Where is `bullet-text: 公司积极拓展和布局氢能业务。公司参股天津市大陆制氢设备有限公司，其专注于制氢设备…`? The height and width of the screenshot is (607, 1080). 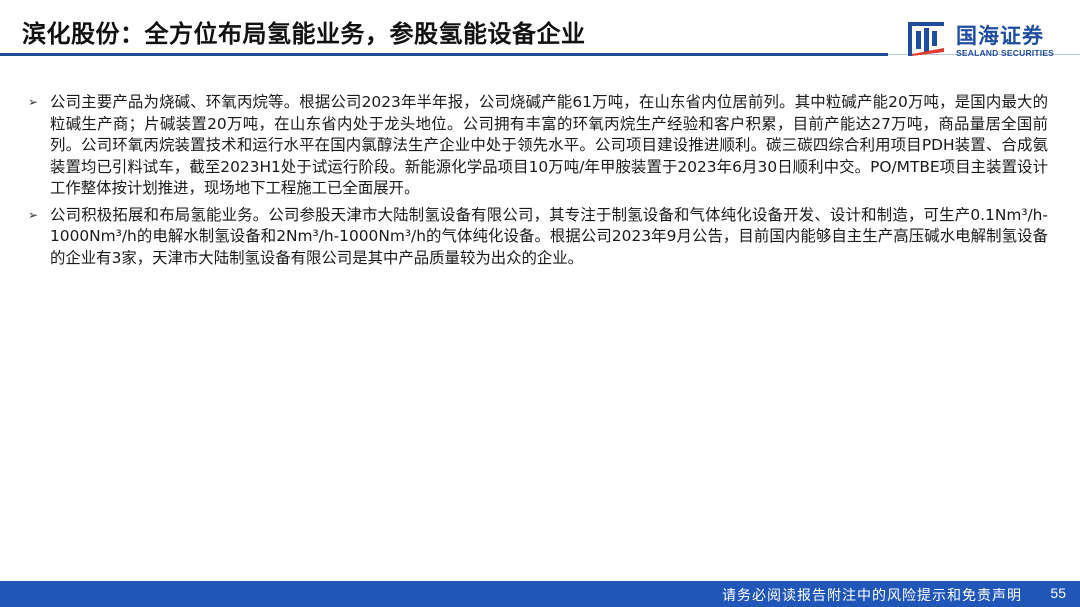
bullet-text: 公司积极拓展和布局氢能业务。公司参股天津市大陆制氢设备有限公司，其专注于制氢设备… is located at coordinates (549, 236).